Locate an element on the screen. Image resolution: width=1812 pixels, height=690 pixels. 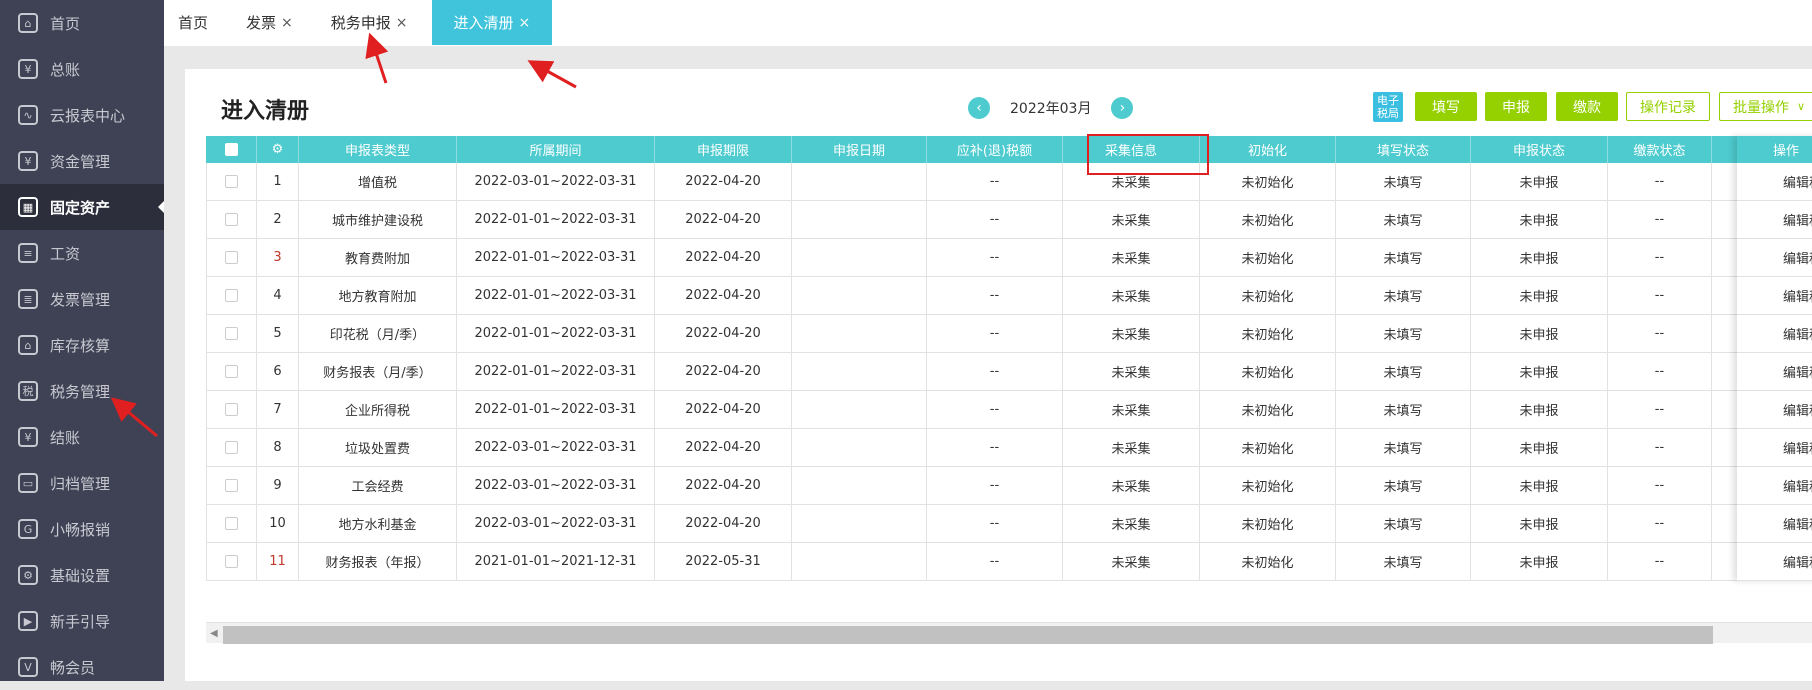
column-header: 应补(退)税额 is located at coordinates (995, 149).